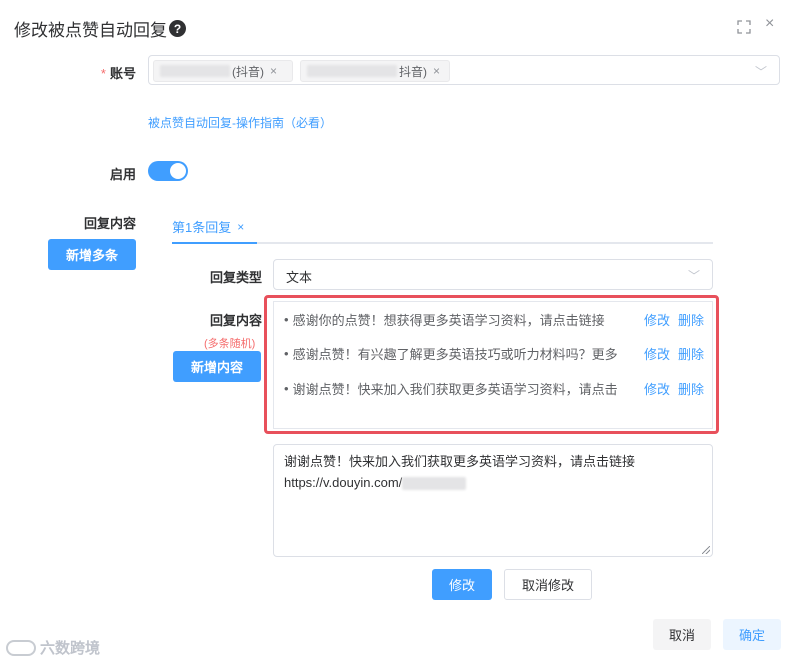 The height and width of the screenshot is (664, 794). Describe the element at coordinates (230, 344) in the screenshot. I see `random-hint: (多条随机)` at that location.